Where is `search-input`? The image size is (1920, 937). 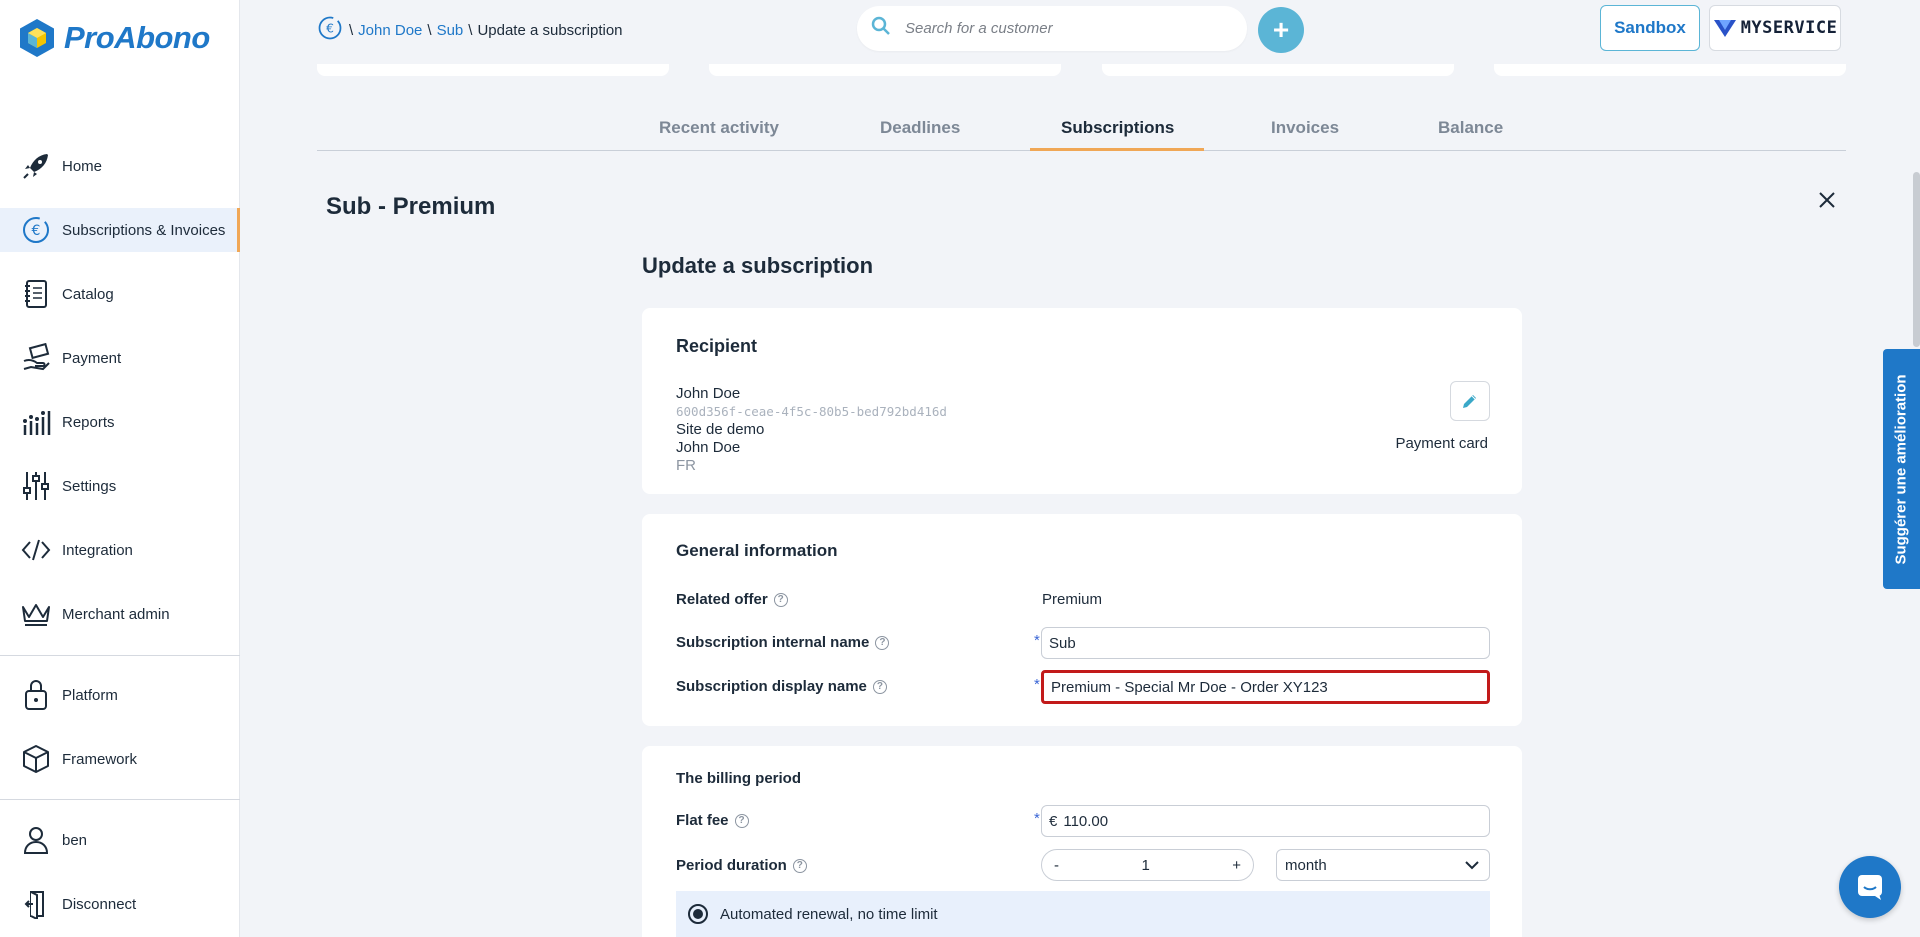 search-input is located at coordinates (1055, 28).